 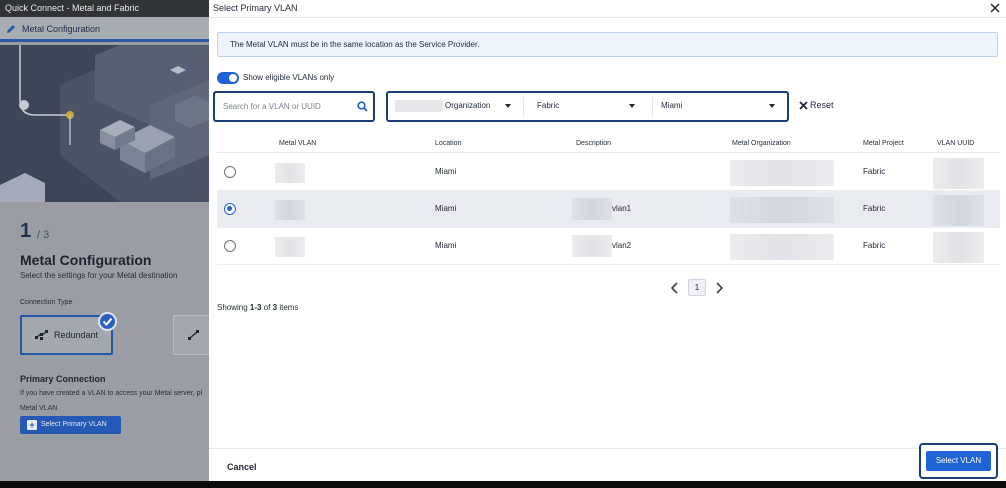 I want to click on organization-filter-label: Organization, so click(x=468, y=105).